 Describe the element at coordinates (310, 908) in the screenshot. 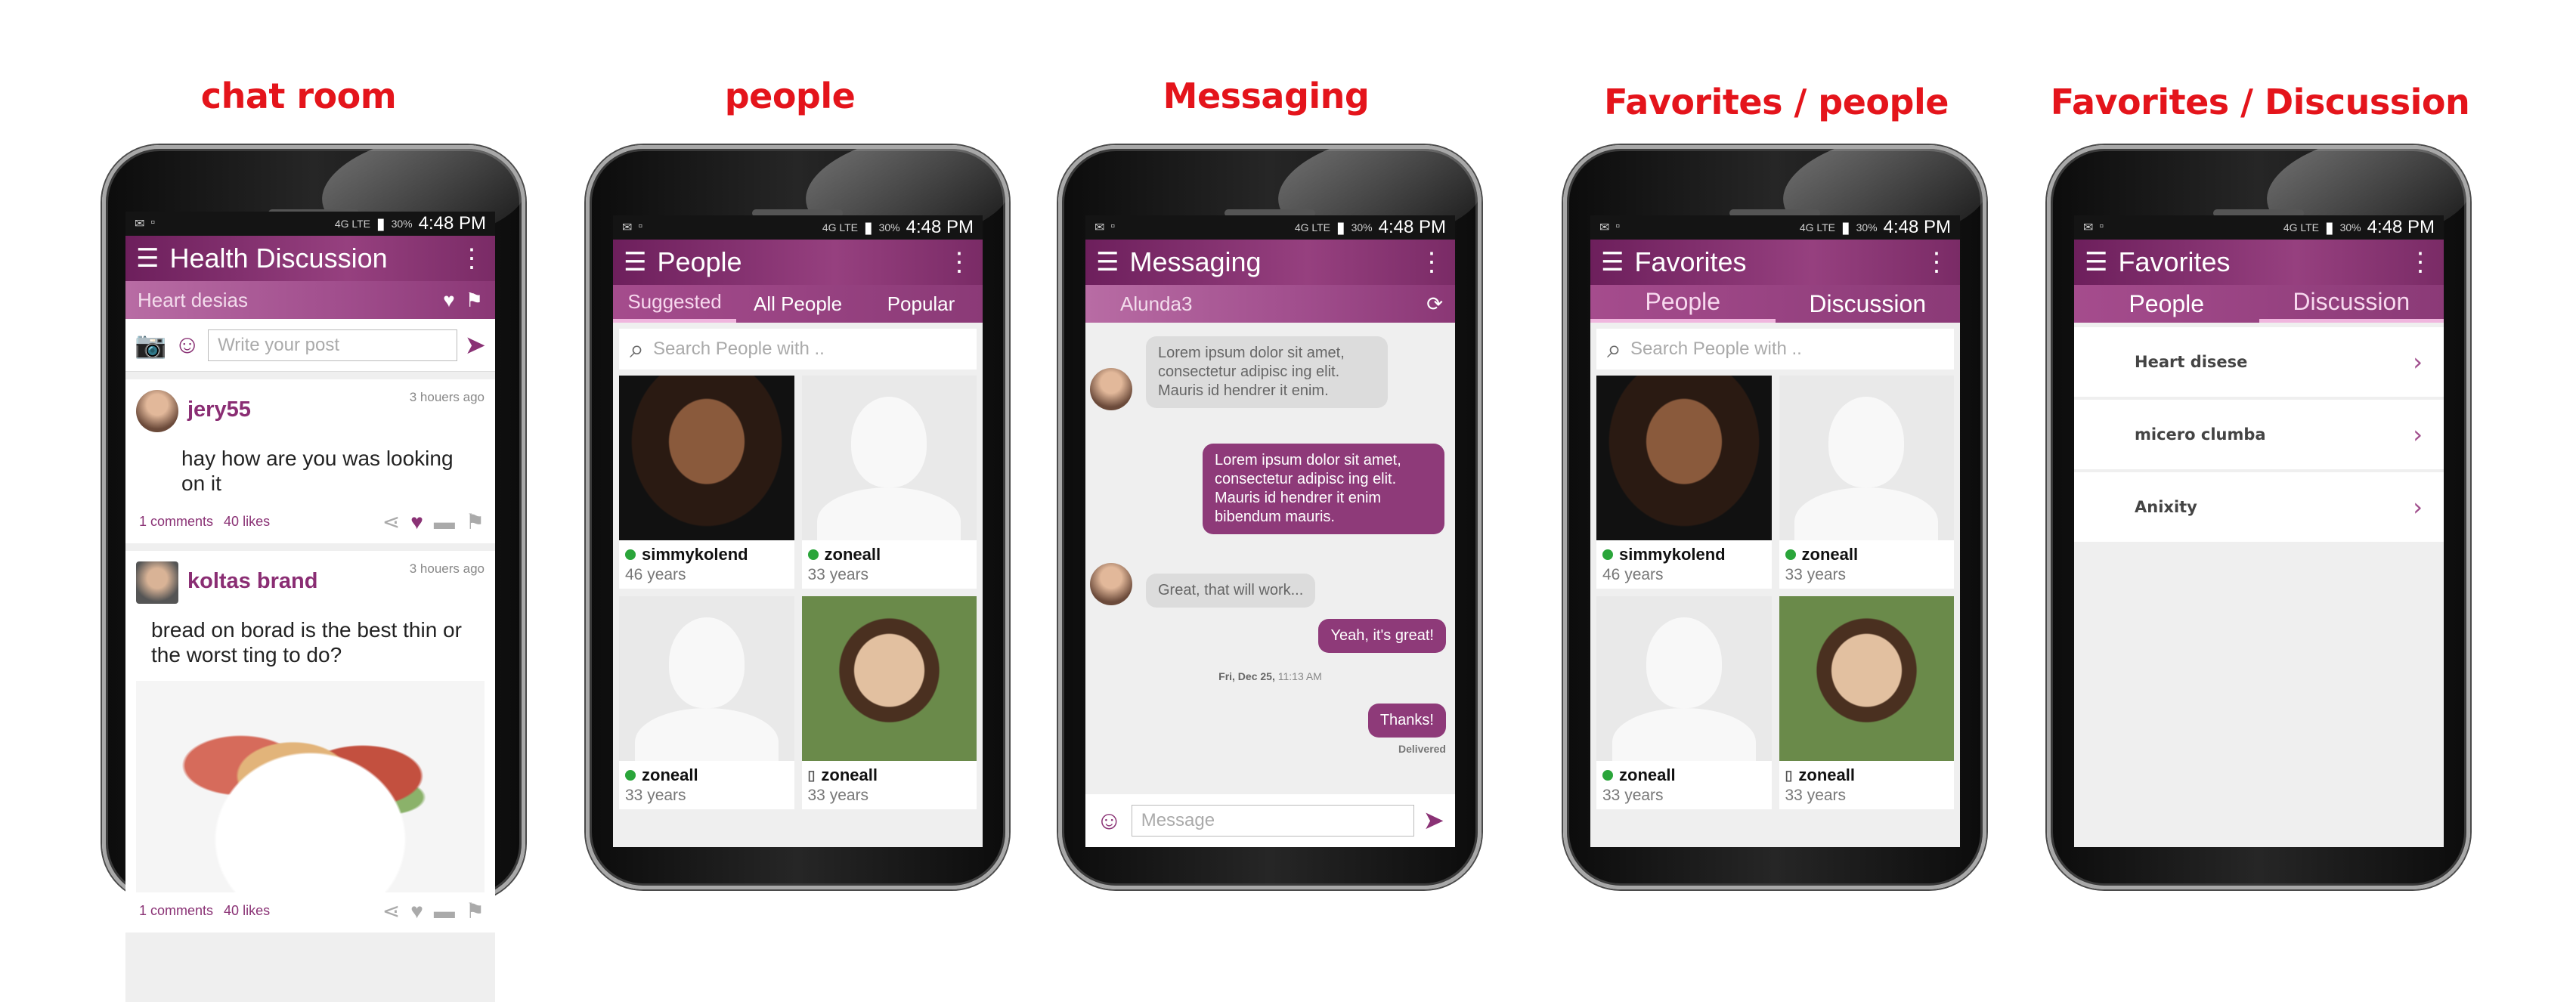

I see `post-meta: 1 comments 40 likes ⋖ ♥ ▬ ⚑` at that location.